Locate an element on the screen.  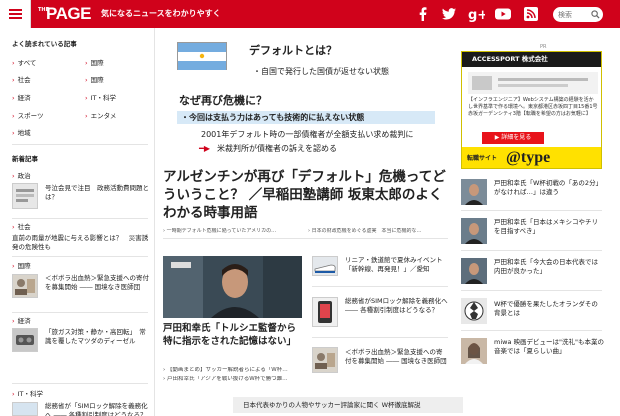
bottom-banner: 日本代表ゆかりの人物やサッカー評論家に聞く W杯徹底解説 is located at coordinates (348, 405).